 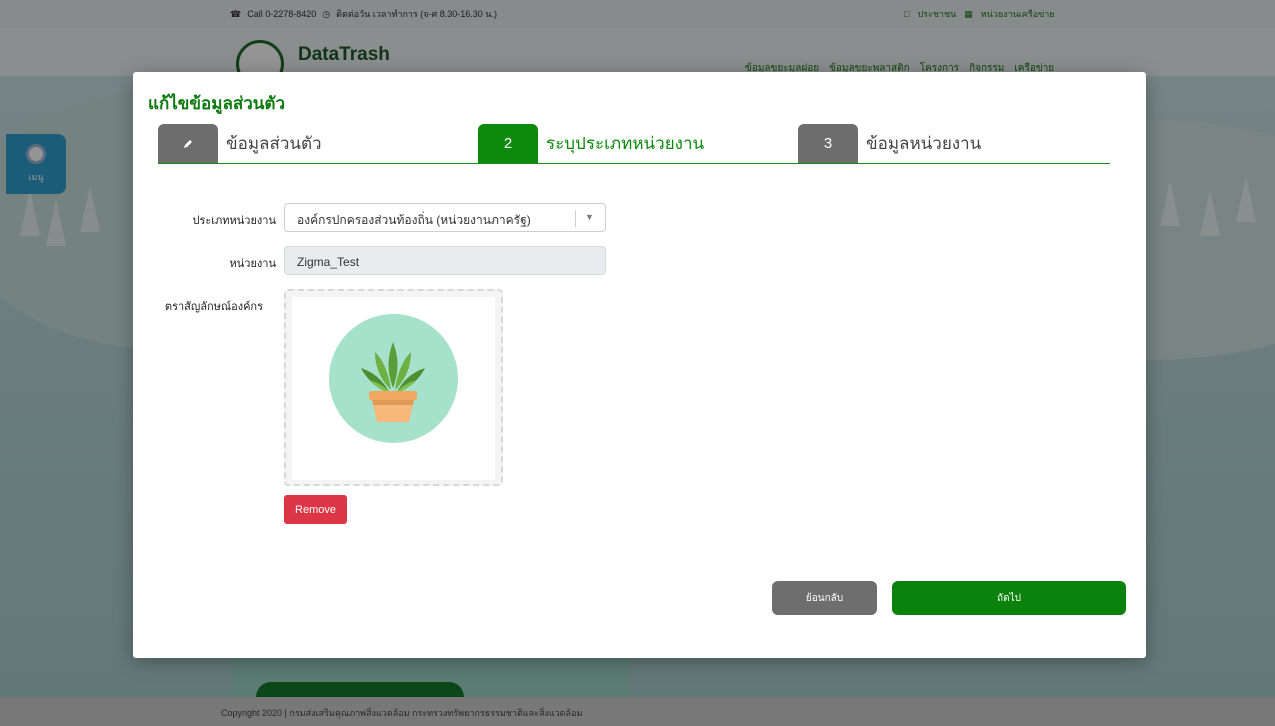 I want to click on back-button: ย้อนกลับ, so click(x=824, y=598).